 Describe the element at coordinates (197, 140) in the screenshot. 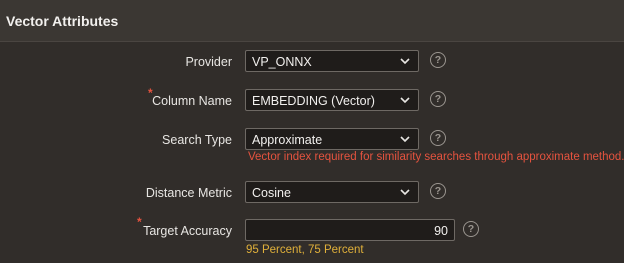

I see `search-type-label: Search Type` at that location.